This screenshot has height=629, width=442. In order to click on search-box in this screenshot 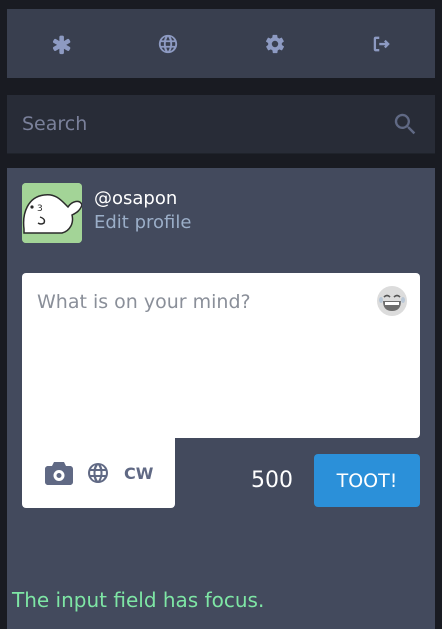, I will do `click(221, 124)`.